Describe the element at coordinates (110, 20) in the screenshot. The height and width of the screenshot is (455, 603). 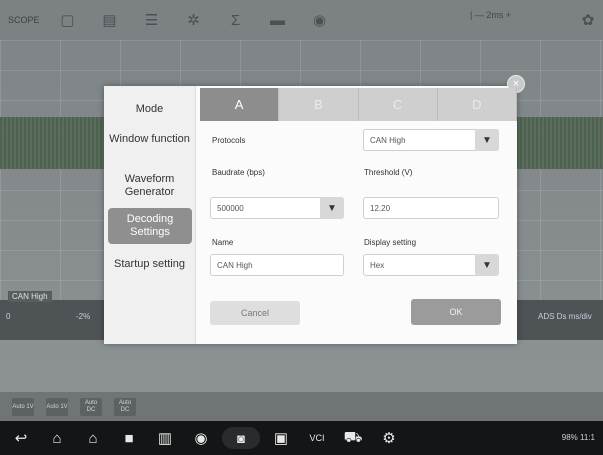
I see `document-icon: ▤` at that location.